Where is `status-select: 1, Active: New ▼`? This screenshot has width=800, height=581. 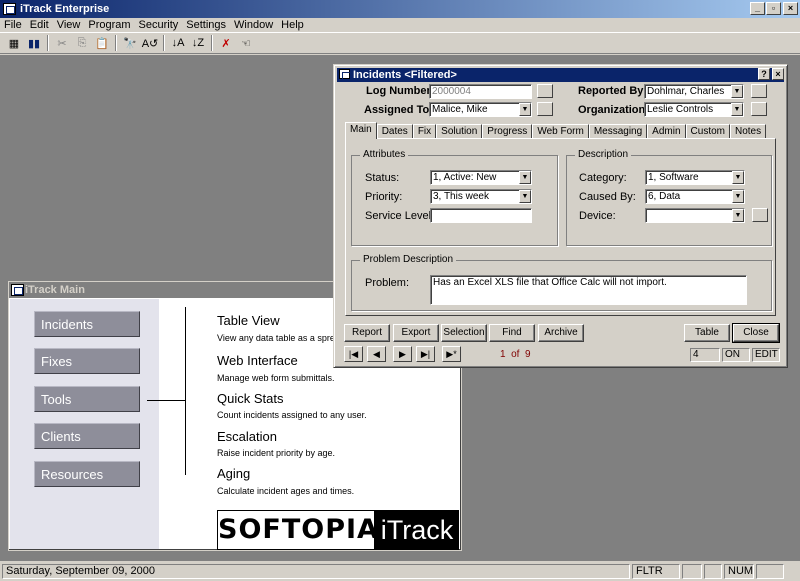
status-select: 1, Active: New ▼ is located at coordinates (481, 177).